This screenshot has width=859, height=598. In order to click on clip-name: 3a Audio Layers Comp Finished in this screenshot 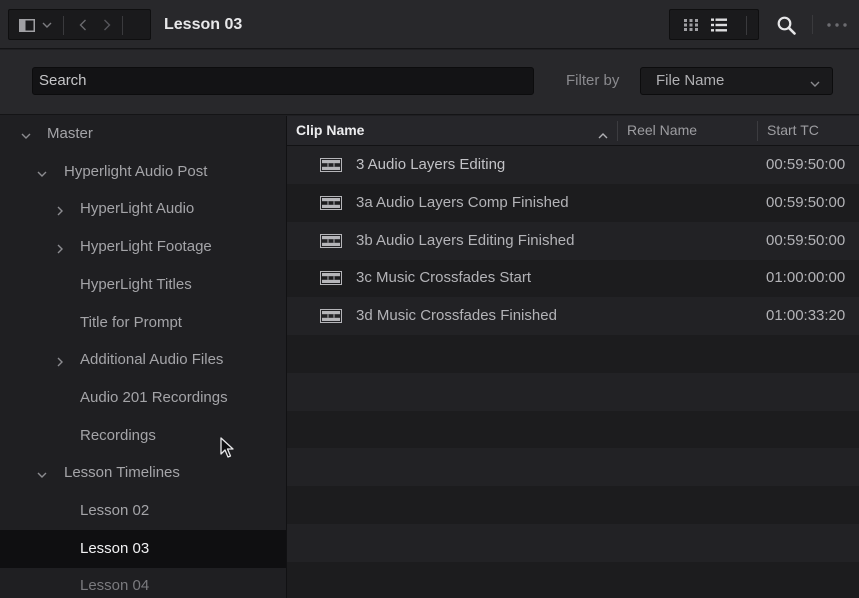, I will do `click(462, 202)`.